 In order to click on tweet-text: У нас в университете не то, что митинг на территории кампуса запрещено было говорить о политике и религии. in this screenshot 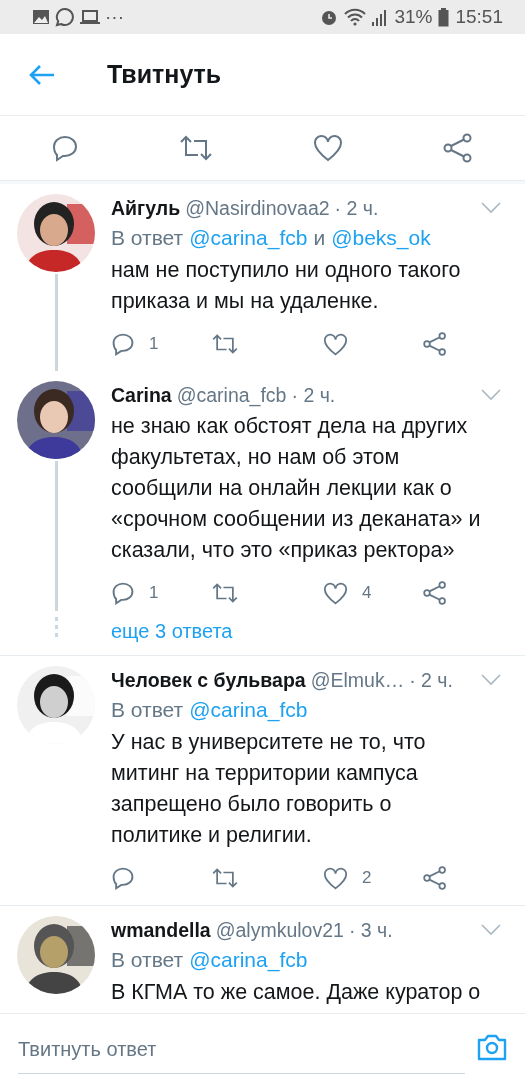, I will do `click(269, 789)`.